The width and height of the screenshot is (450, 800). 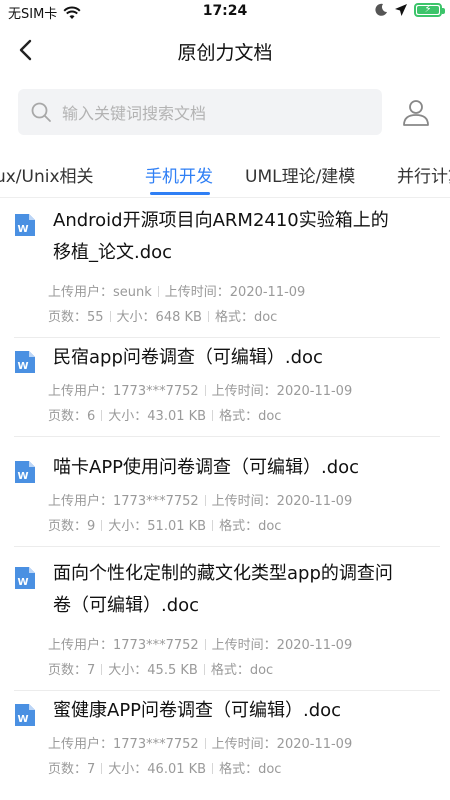 I want to click on file-size-text: 大小：46.01 KB, so click(x=157, y=769).